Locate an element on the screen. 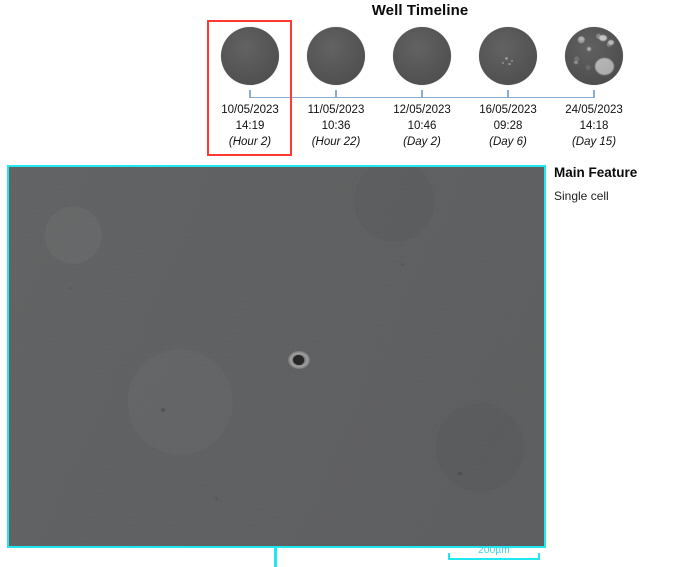 The height and width of the screenshot is (567, 682). well-thumbnail-specks is located at coordinates (508, 56).